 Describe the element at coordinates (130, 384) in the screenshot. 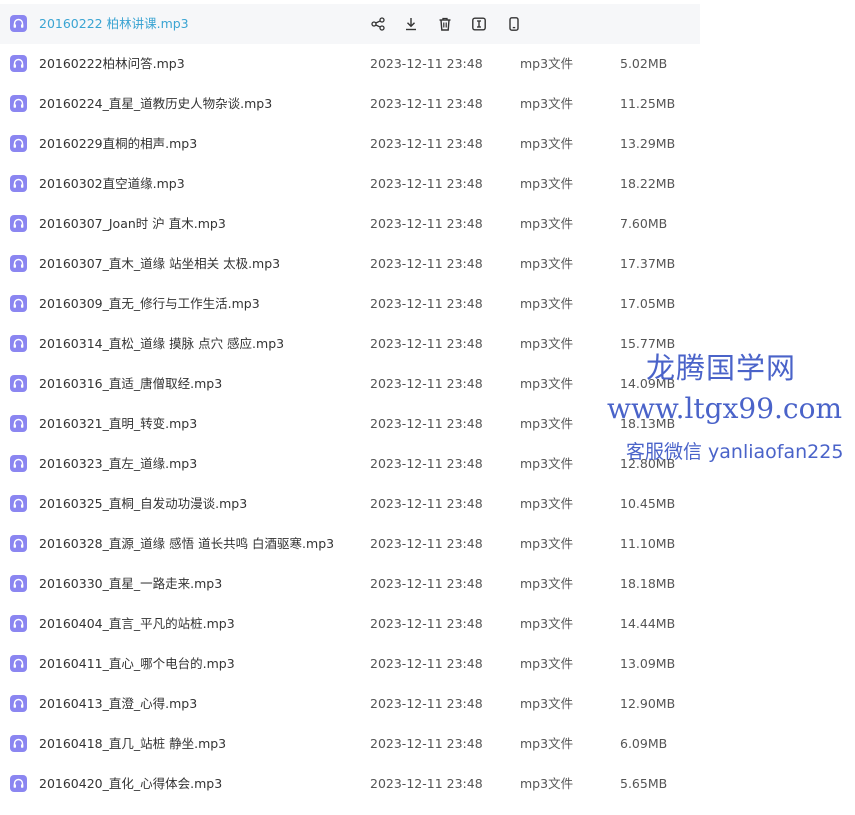

I see `file-name: 20160316_直适_唐僧取经.mp3` at that location.